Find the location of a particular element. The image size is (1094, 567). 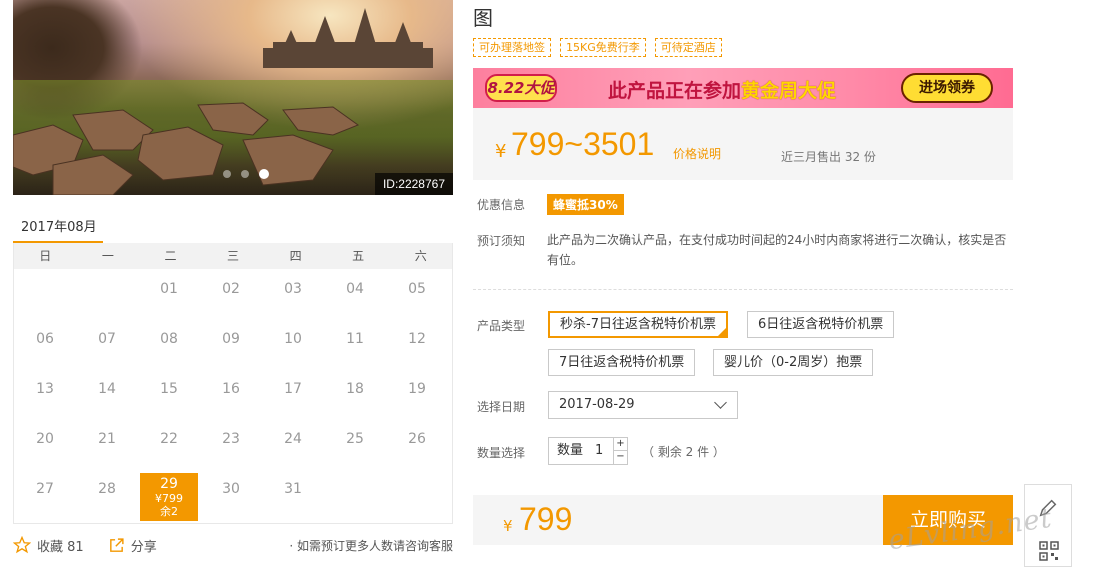

product-type-label: 产品类型 is located at coordinates (501, 326).